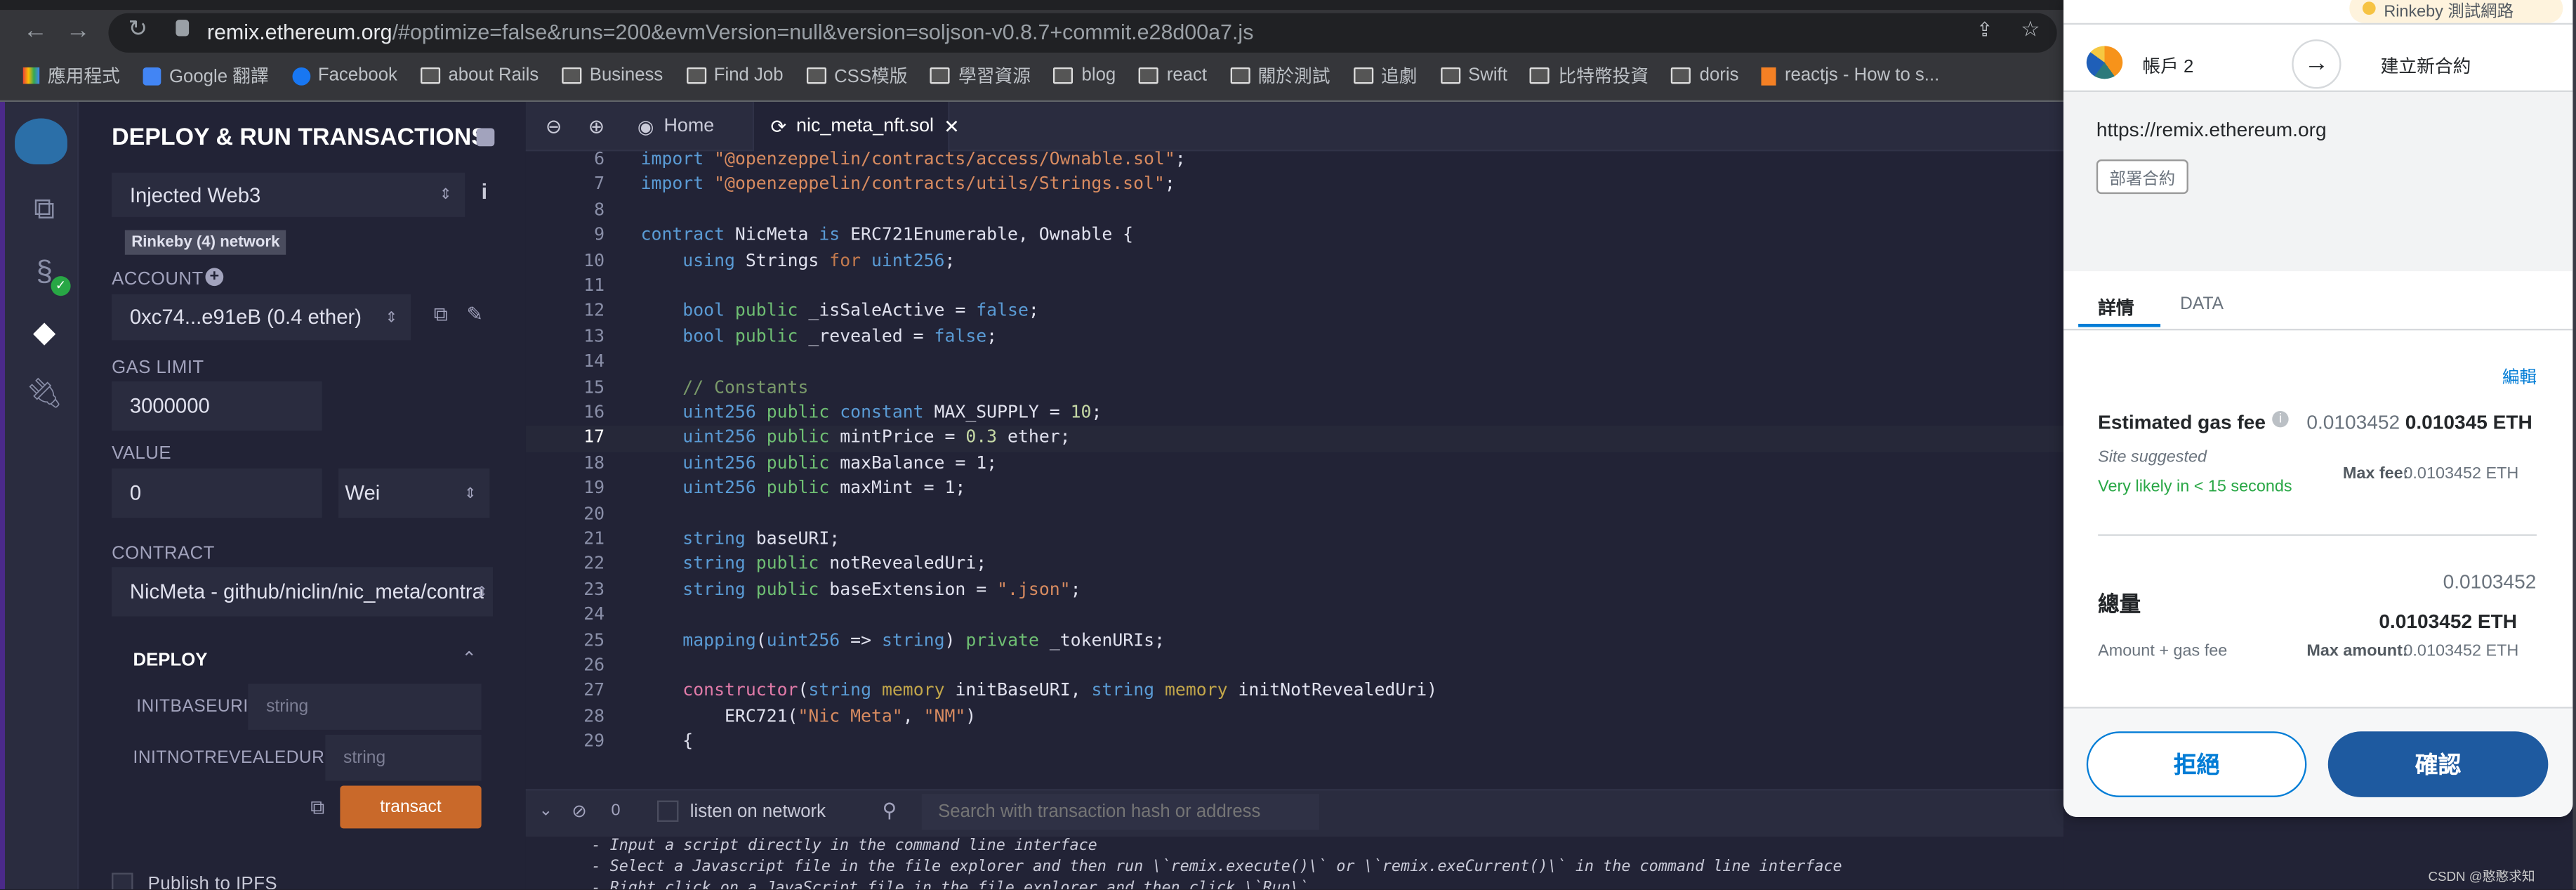 Image resolution: width=2576 pixels, height=890 pixels. I want to click on reject-button: 拒絕, so click(2196, 764).